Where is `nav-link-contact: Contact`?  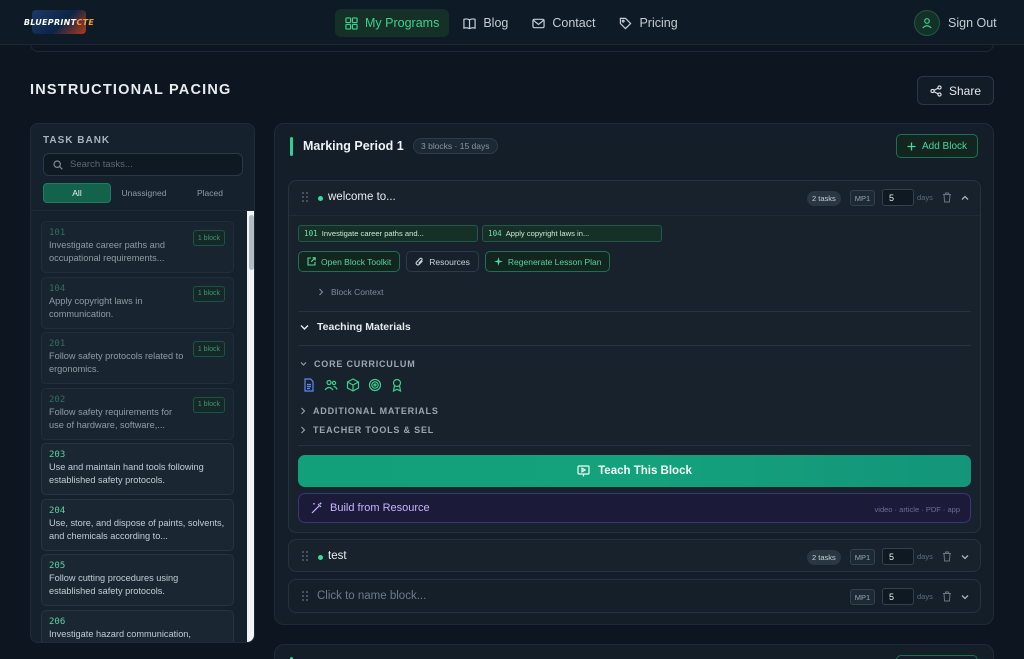 nav-link-contact: Contact is located at coordinates (563, 23).